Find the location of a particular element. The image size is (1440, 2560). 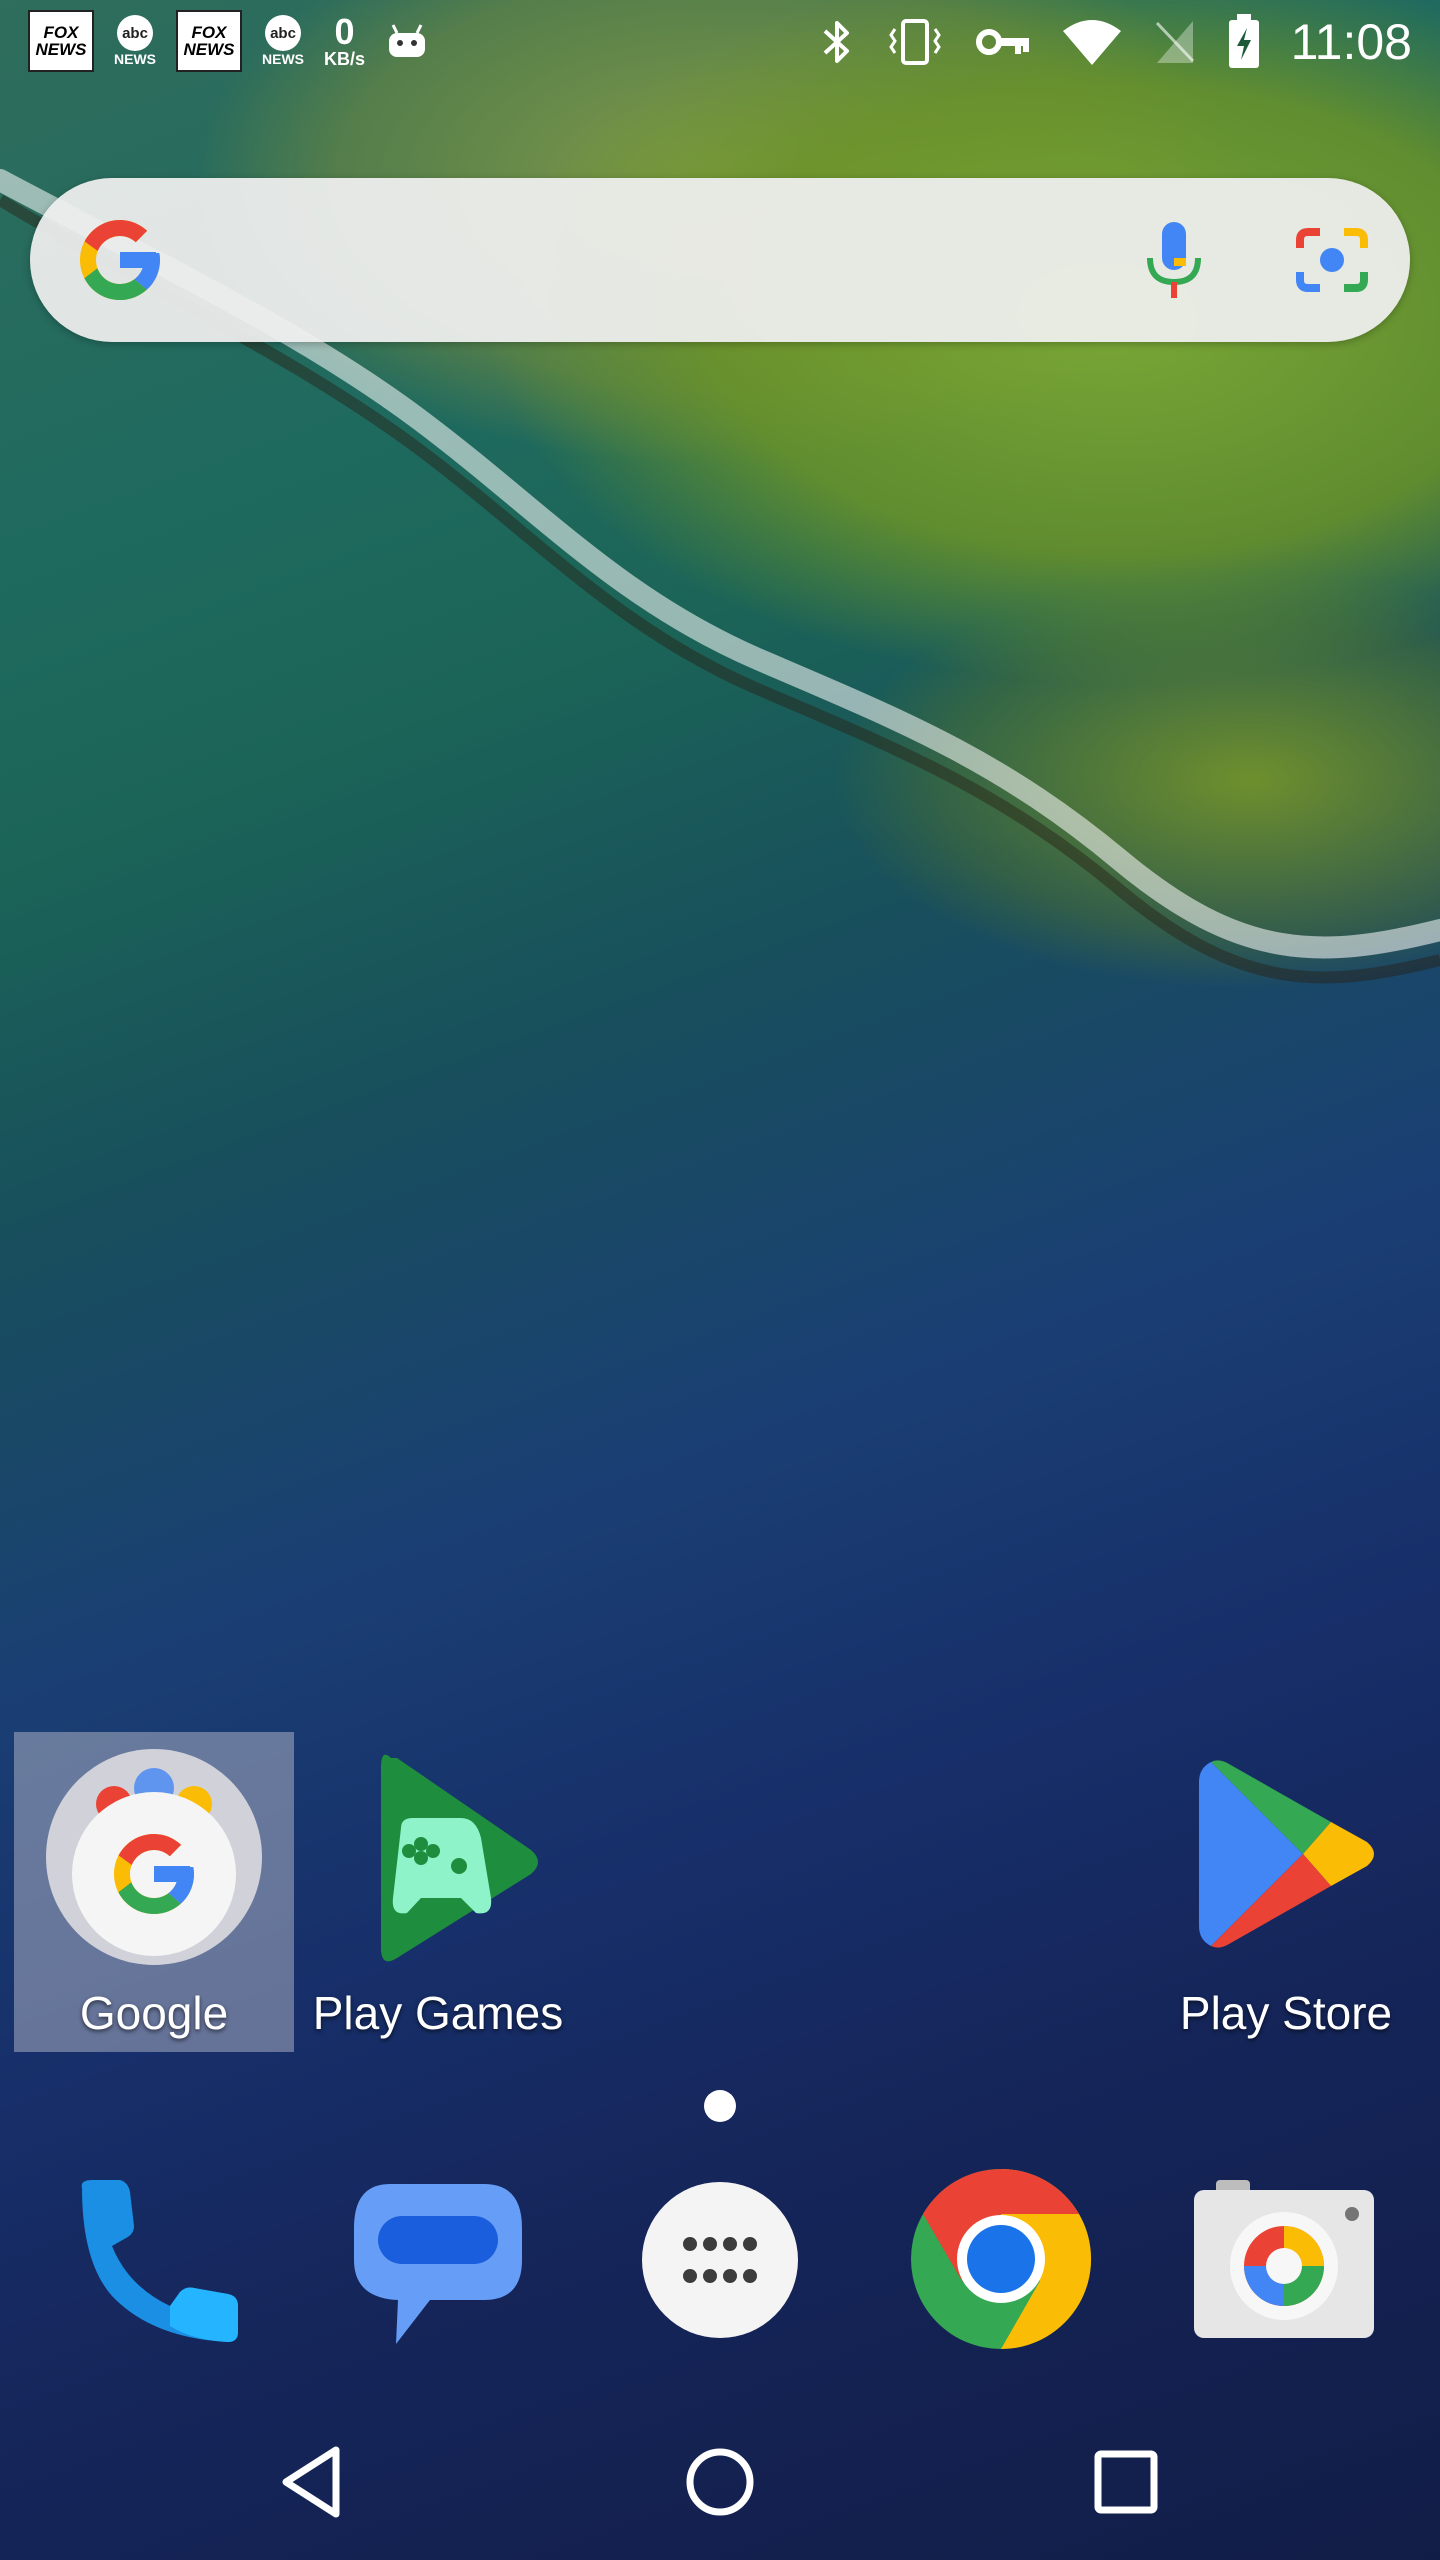

play-games-icon is located at coordinates (459, 1858).